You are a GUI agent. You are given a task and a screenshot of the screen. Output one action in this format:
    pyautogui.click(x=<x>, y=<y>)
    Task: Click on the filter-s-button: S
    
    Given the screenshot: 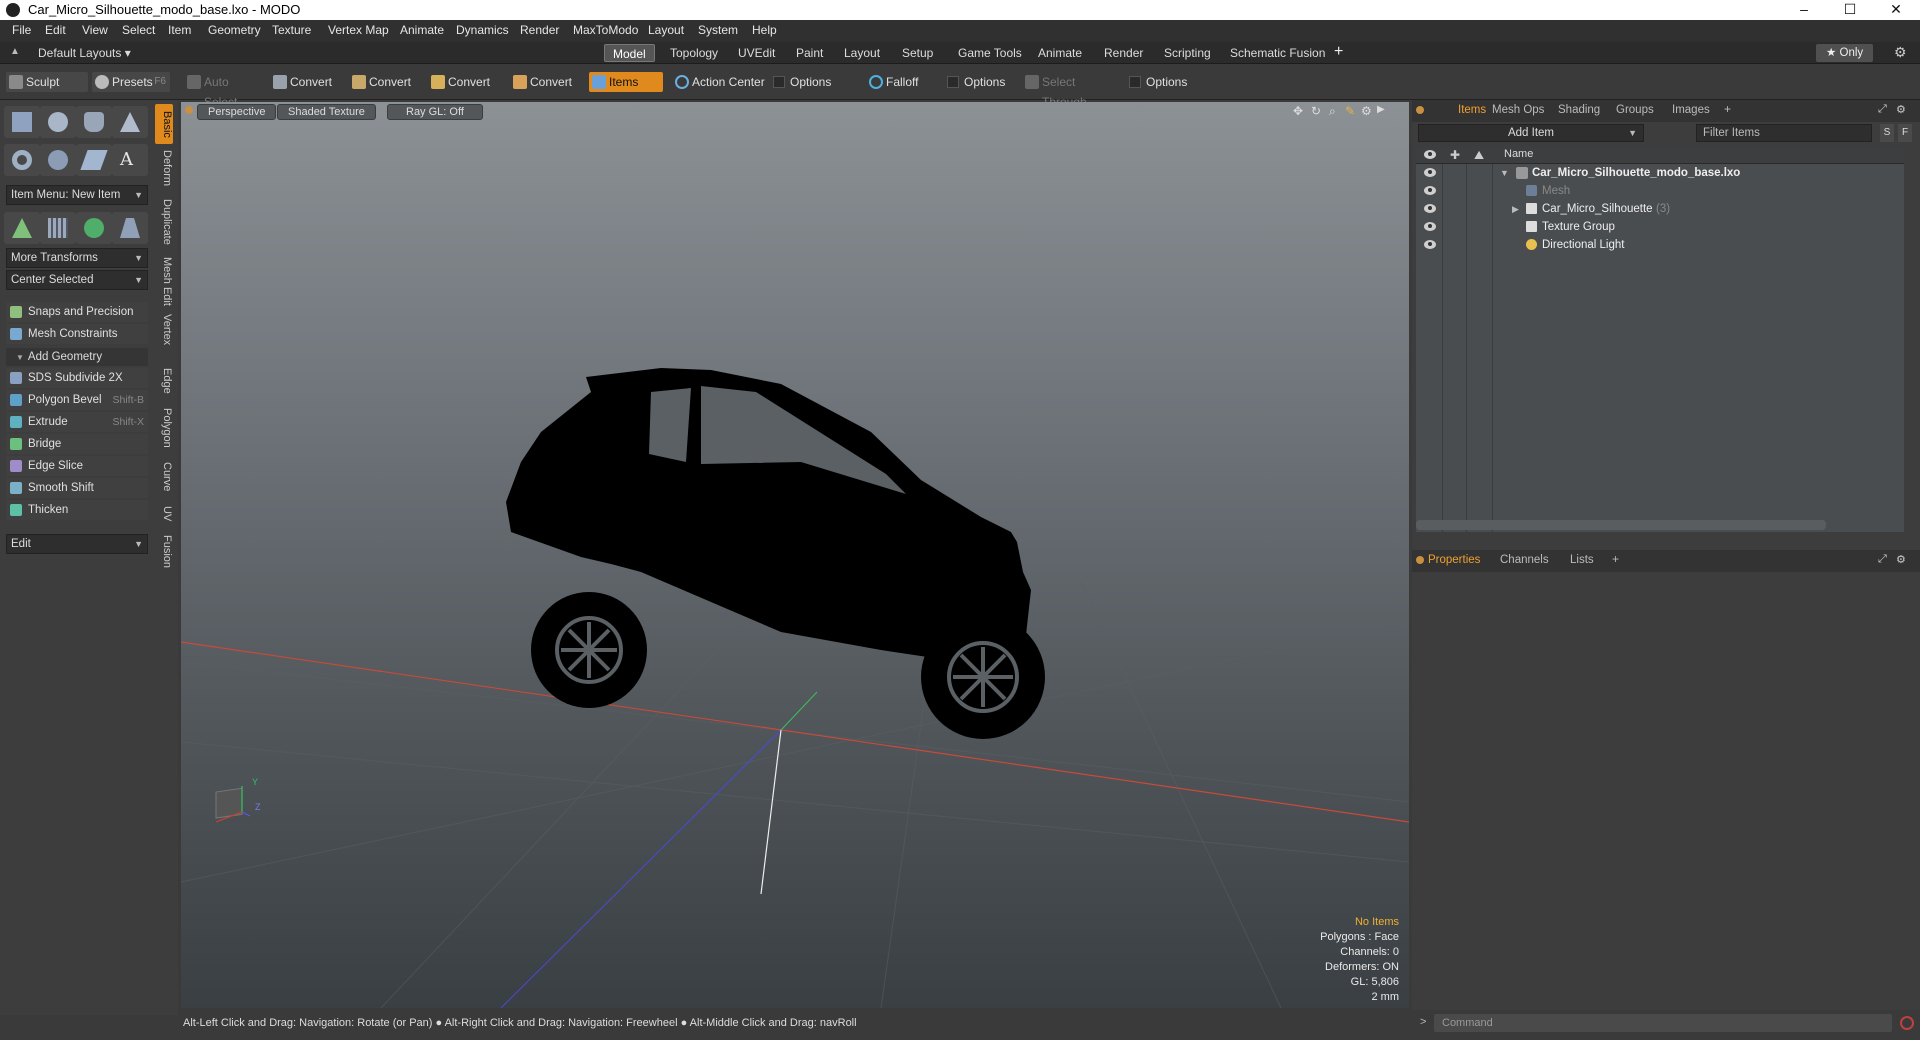 What is the action you would take?
    pyautogui.click(x=1887, y=133)
    